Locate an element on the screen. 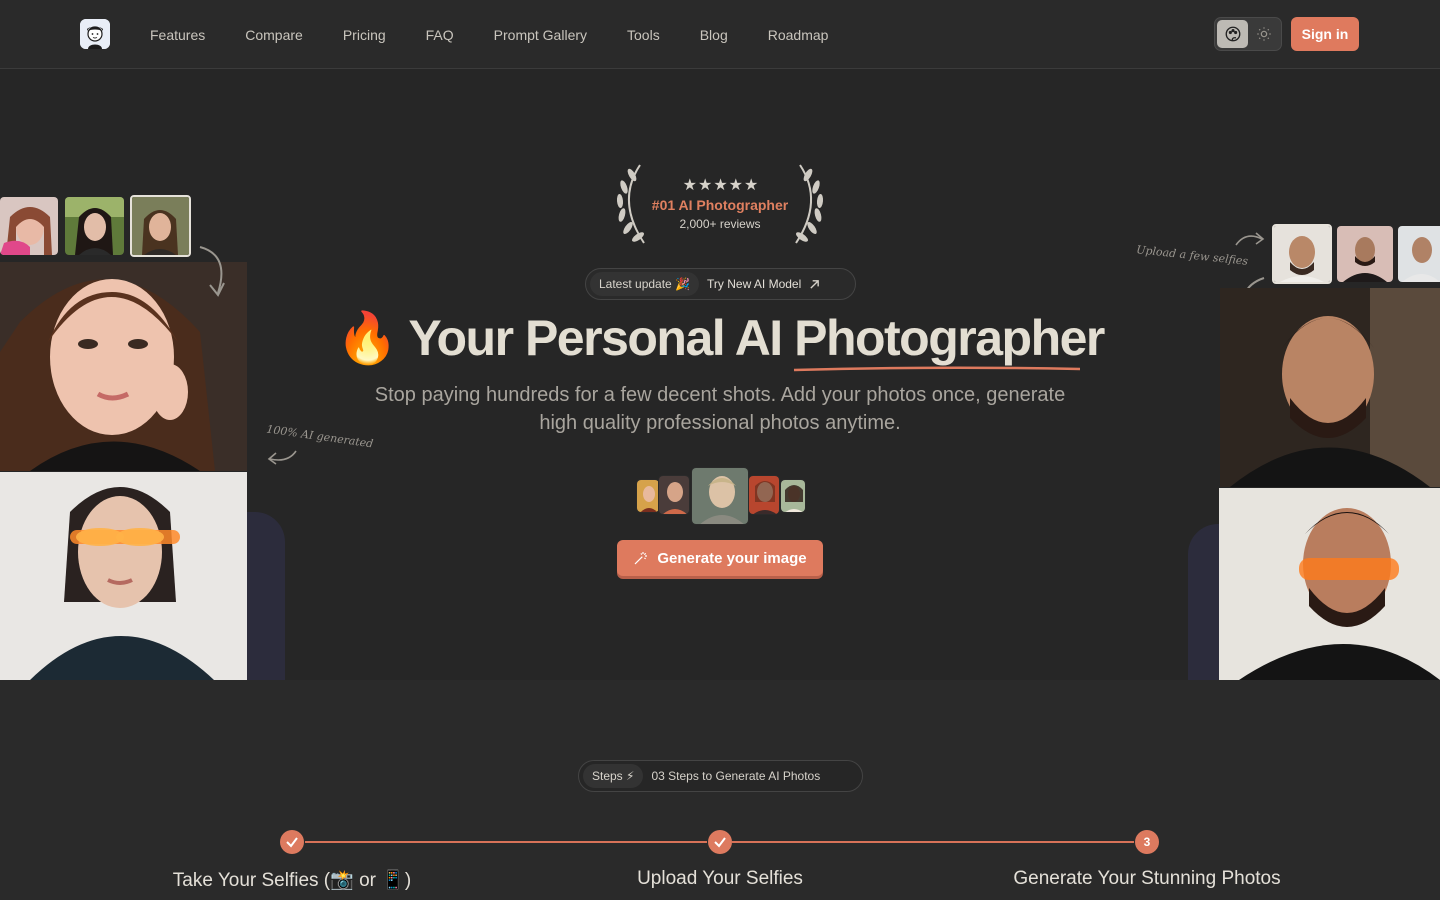 The image size is (1440, 900). nav-roadmap: Roadmap is located at coordinates (798, 35).